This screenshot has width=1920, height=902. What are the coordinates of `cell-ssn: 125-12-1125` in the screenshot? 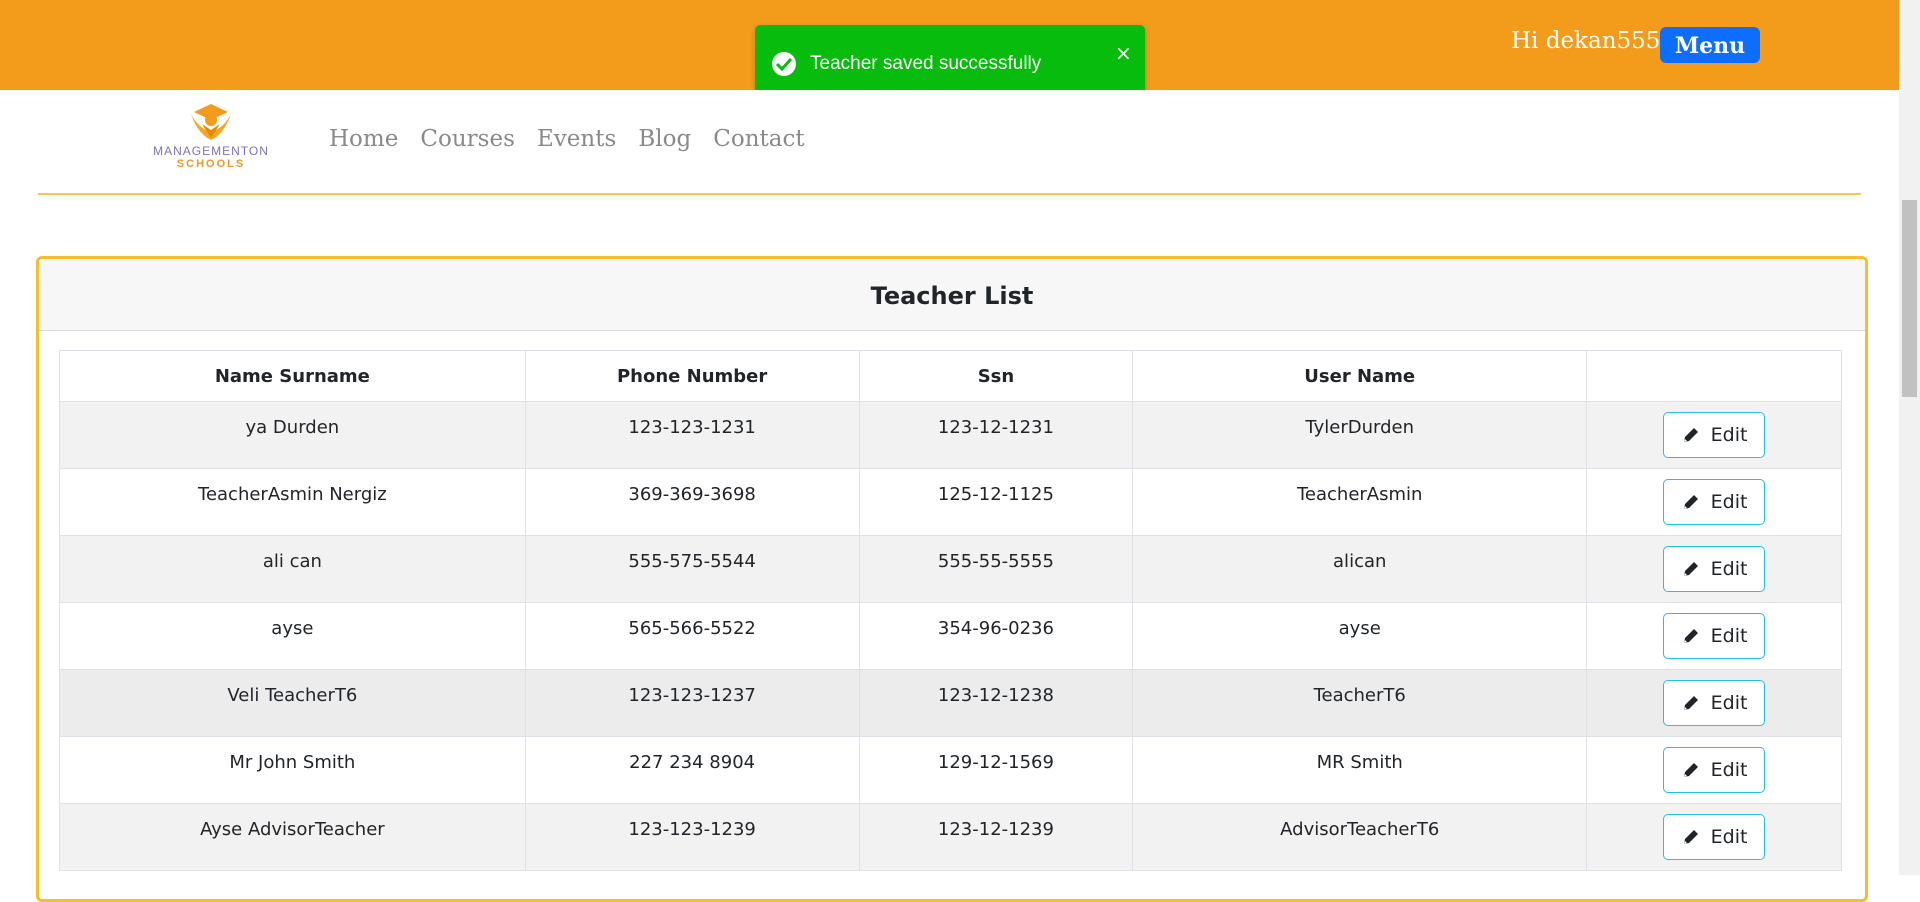 It's located at (996, 502).